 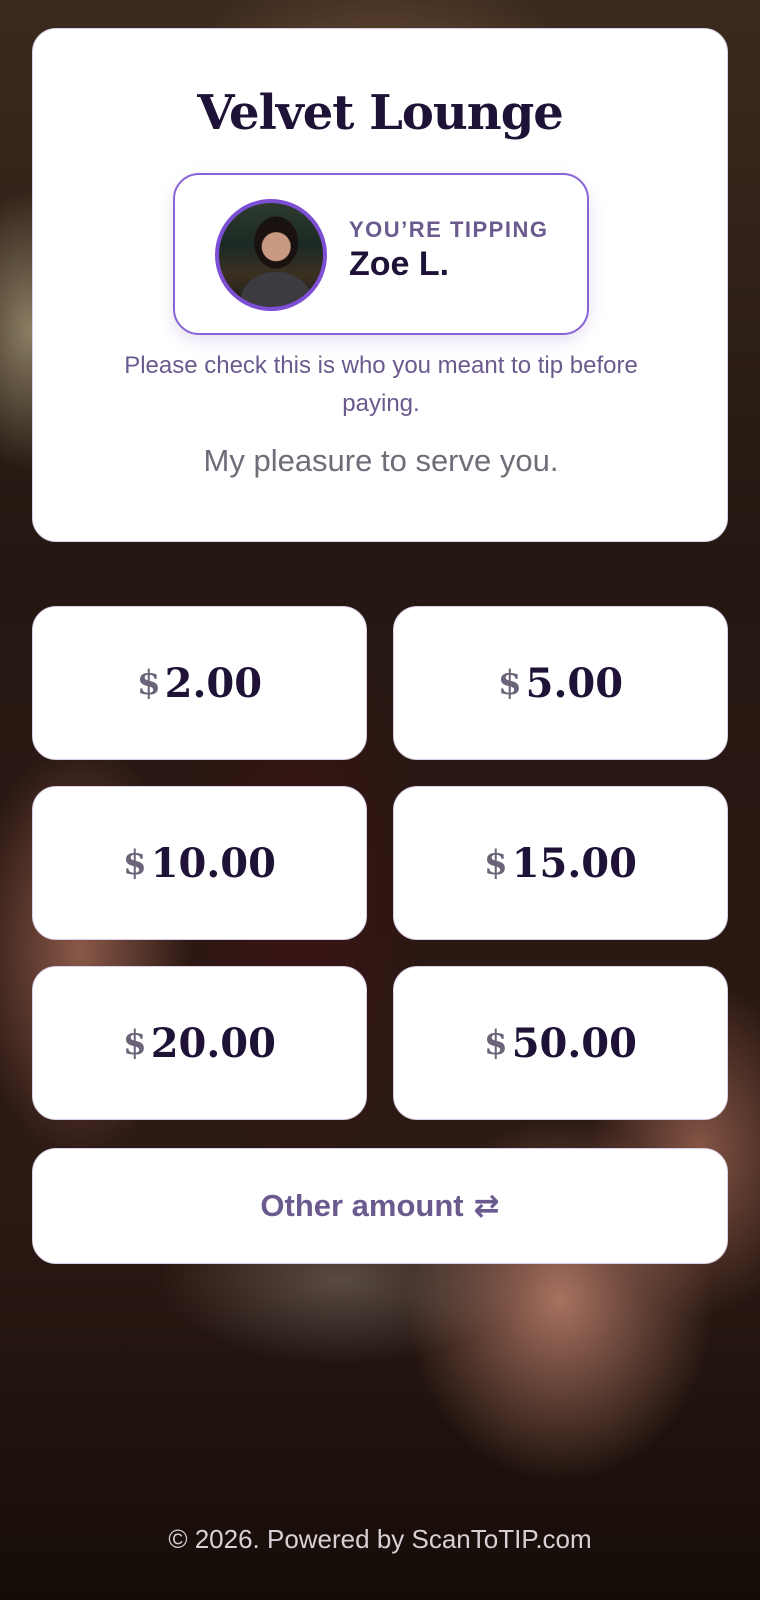 What do you see at coordinates (380, 1539) in the screenshot?
I see `footer-credit: © 2026. Powered by ScanToTIP.com` at bounding box center [380, 1539].